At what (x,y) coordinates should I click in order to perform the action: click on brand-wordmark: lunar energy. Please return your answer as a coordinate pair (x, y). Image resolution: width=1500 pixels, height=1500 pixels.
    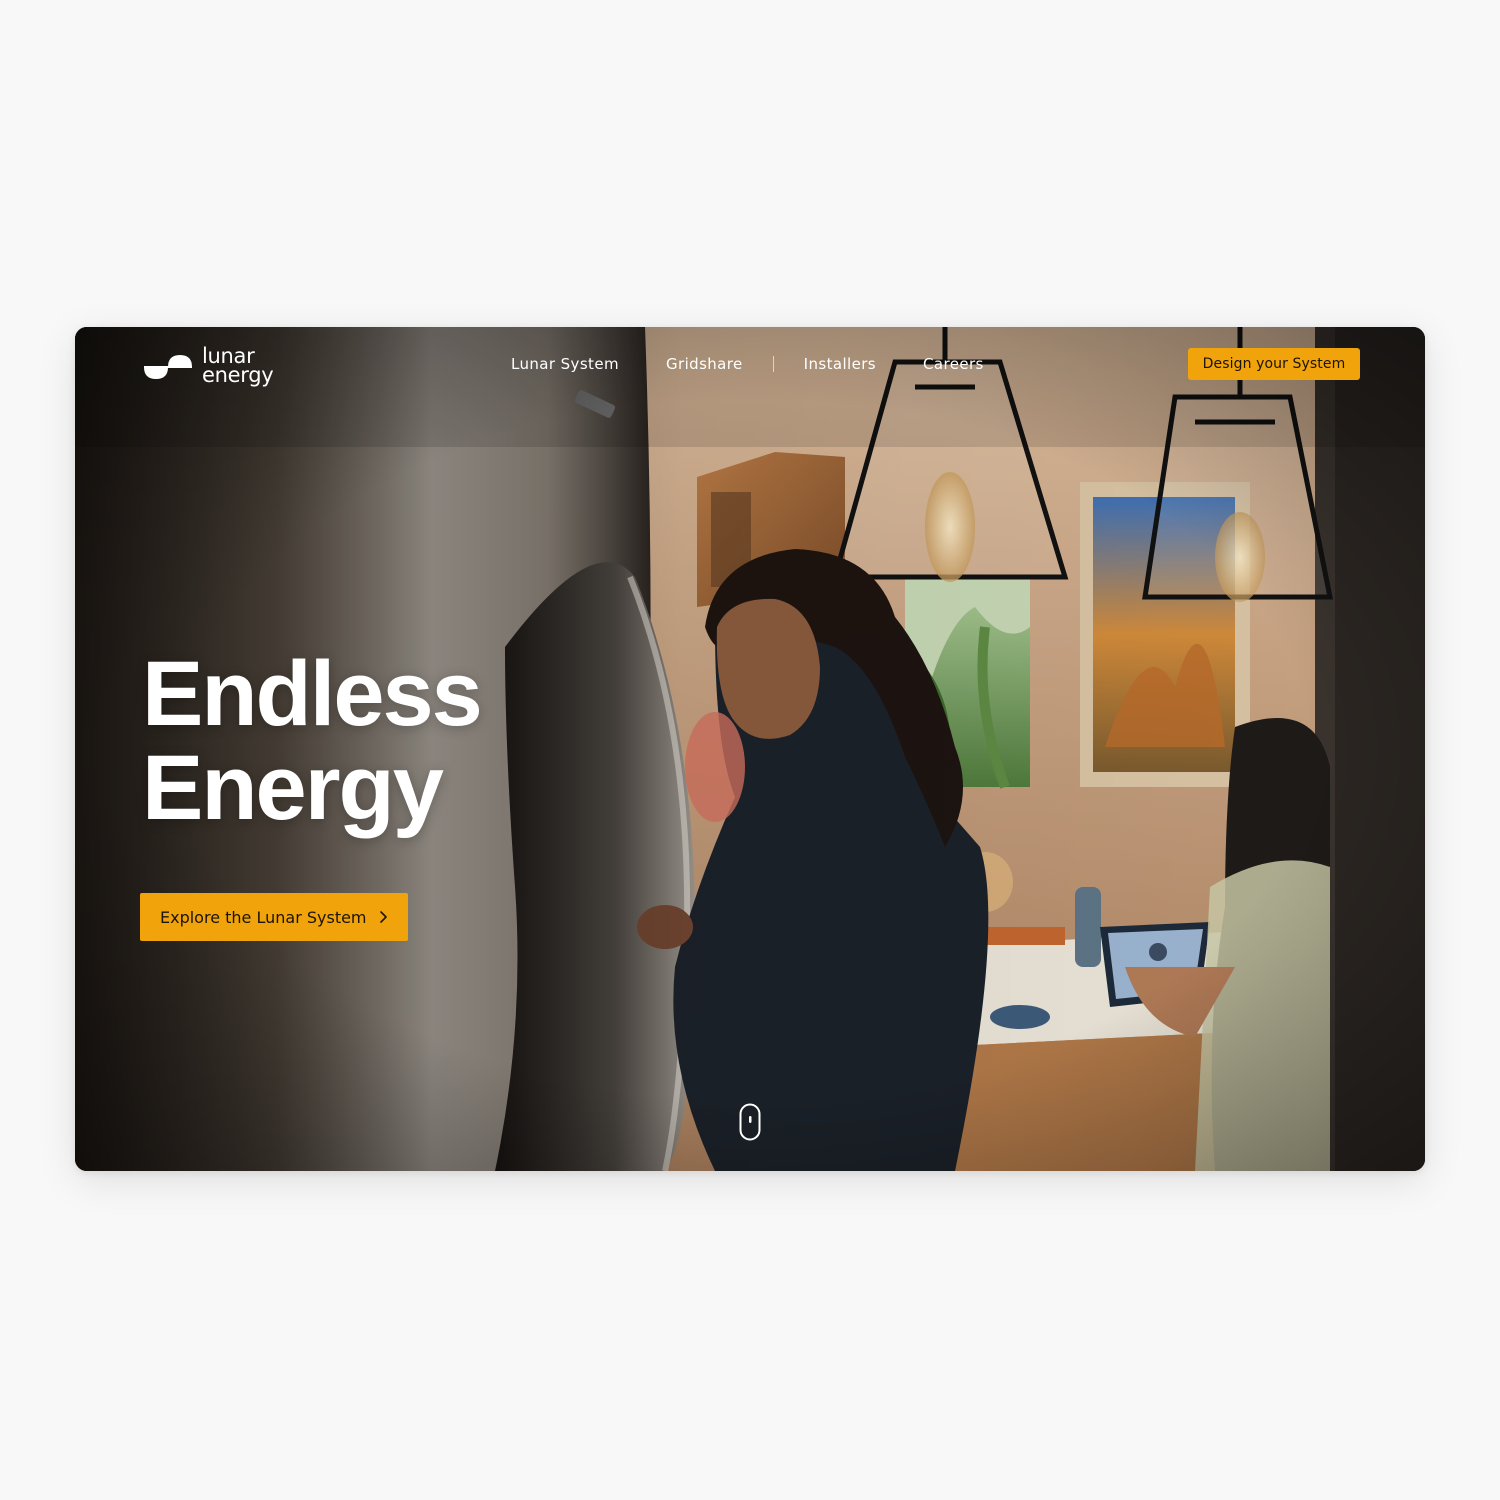
    Looking at the image, I should click on (238, 366).